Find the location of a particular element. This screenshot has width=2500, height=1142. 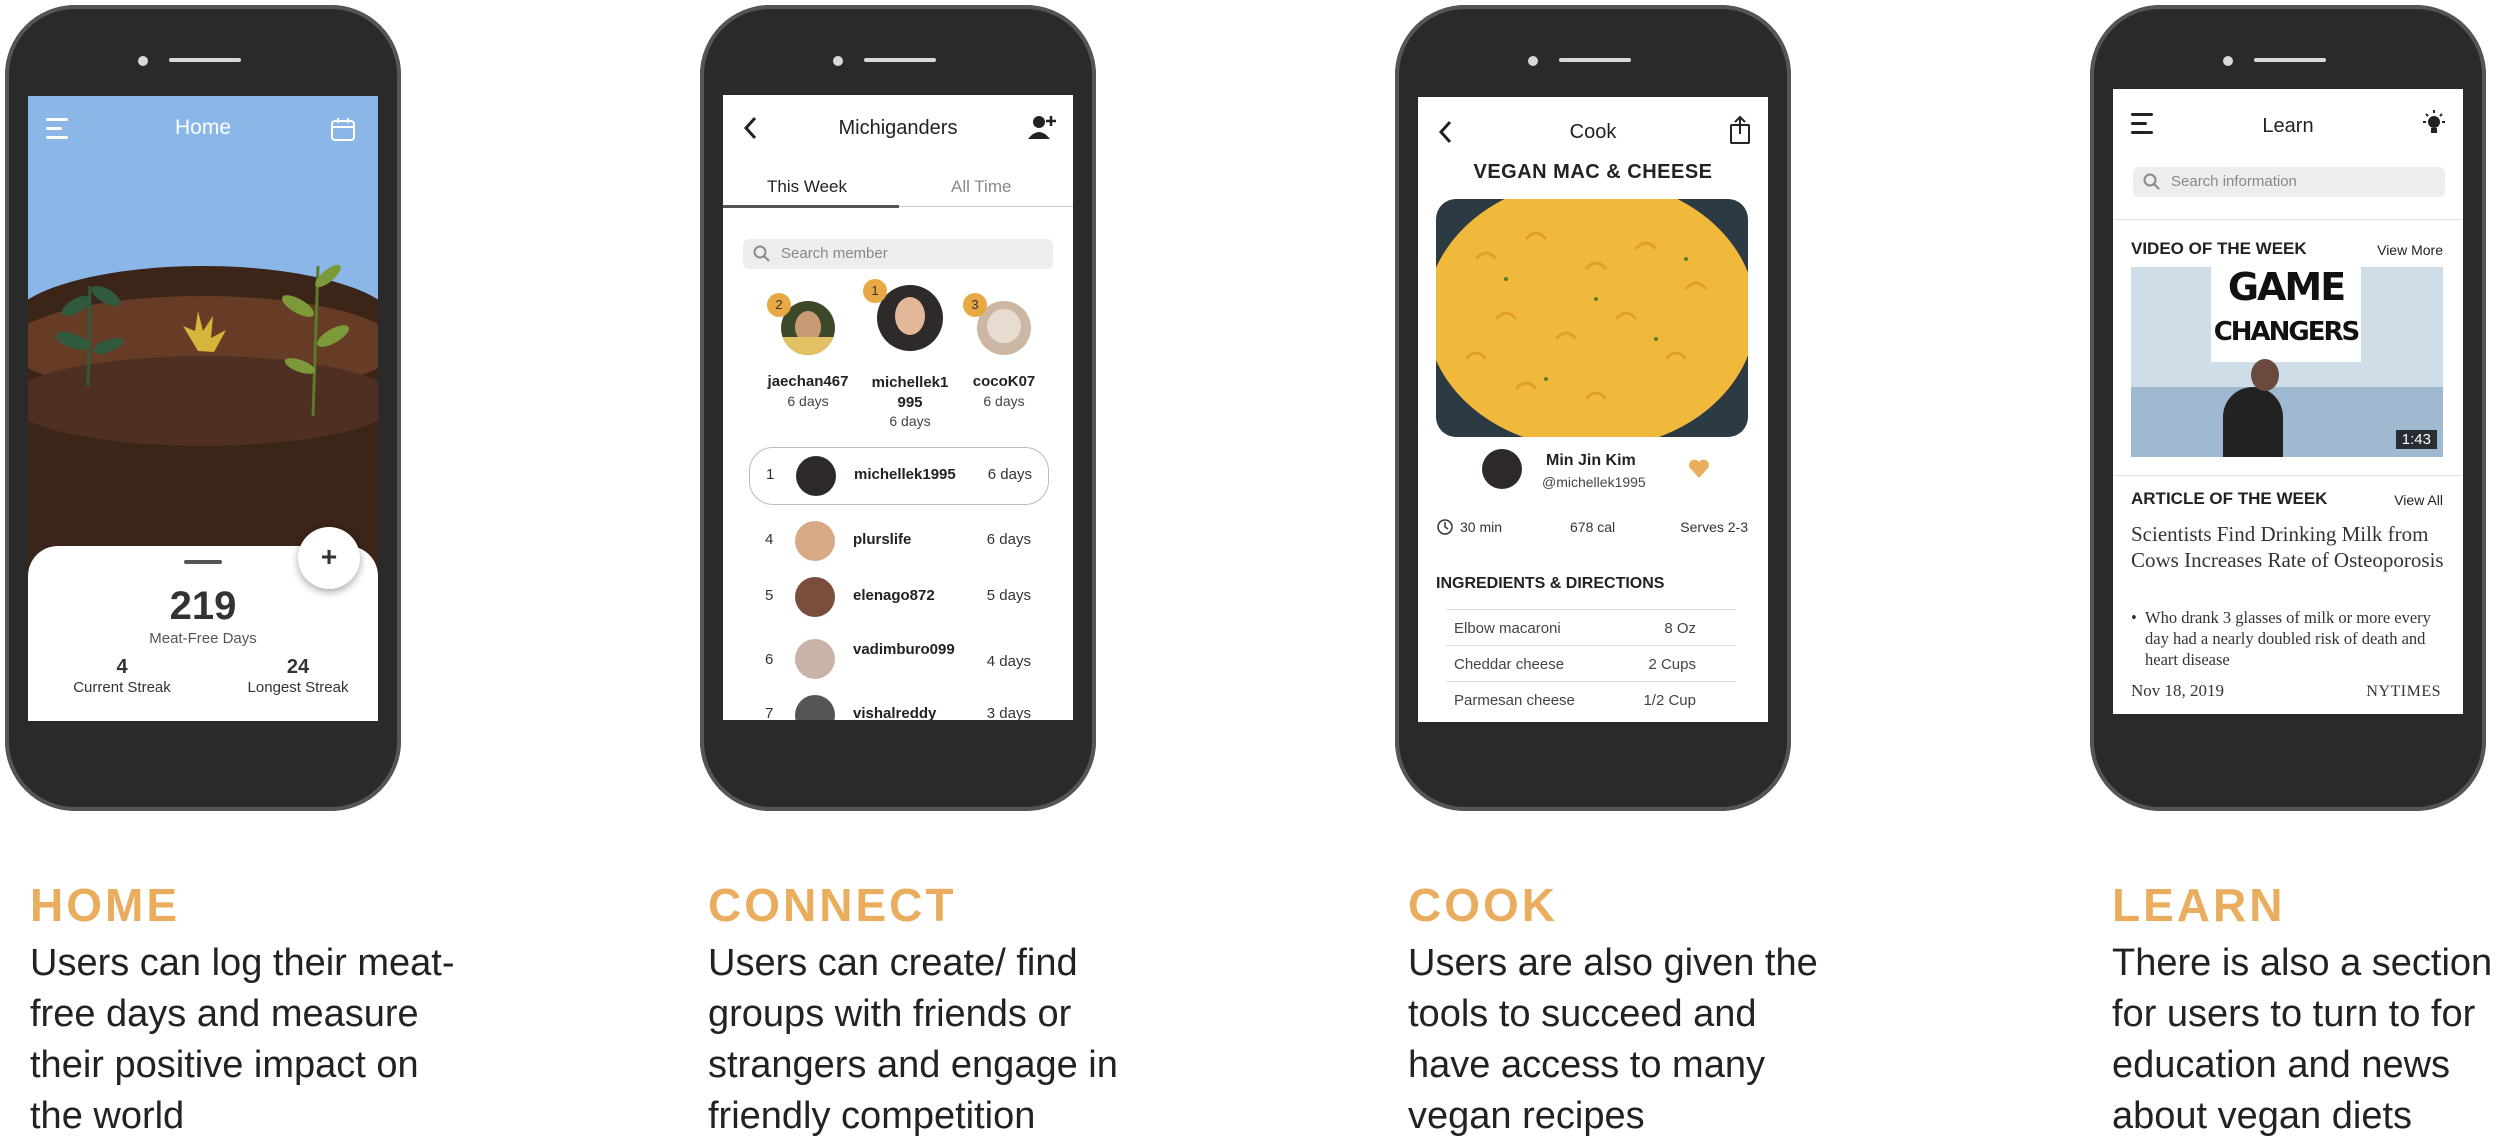

lightbulb-icon is located at coordinates (2434, 124).